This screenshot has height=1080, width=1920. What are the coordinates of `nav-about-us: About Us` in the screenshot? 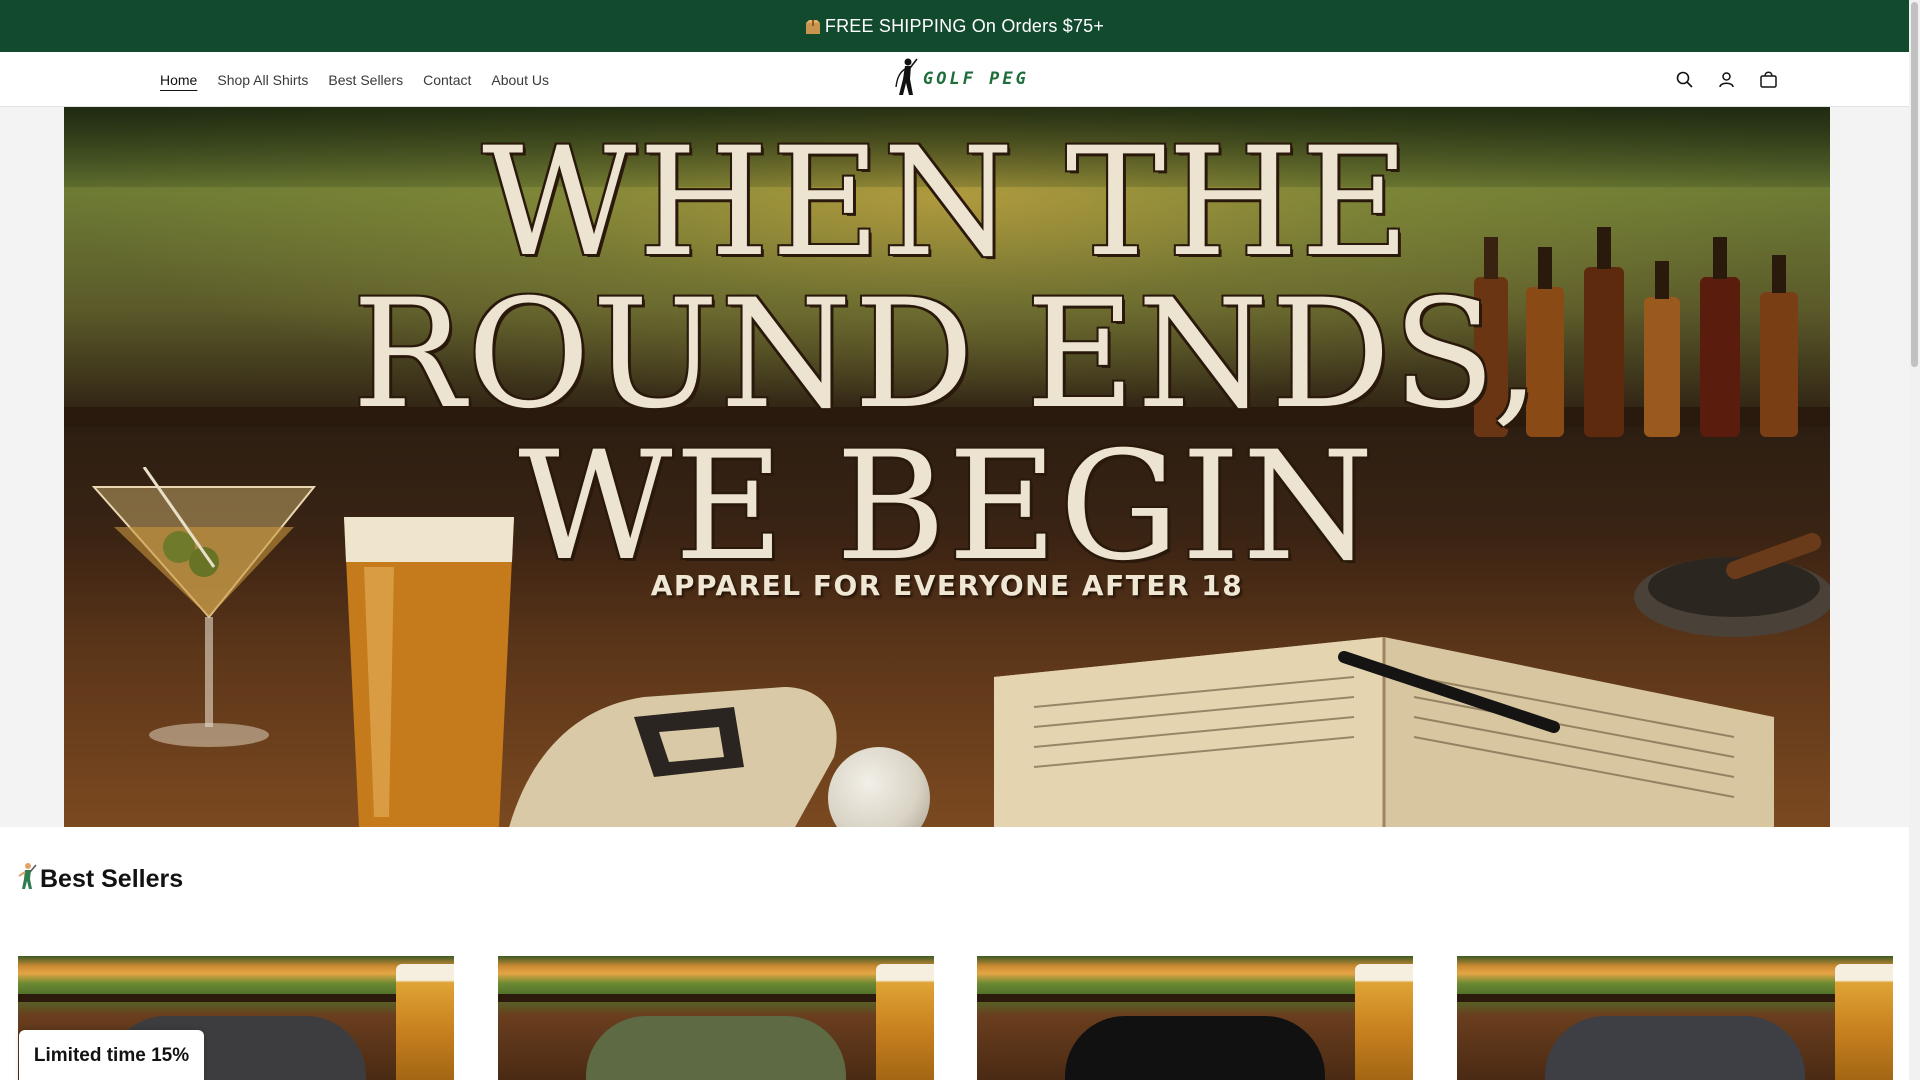 It's located at (520, 80).